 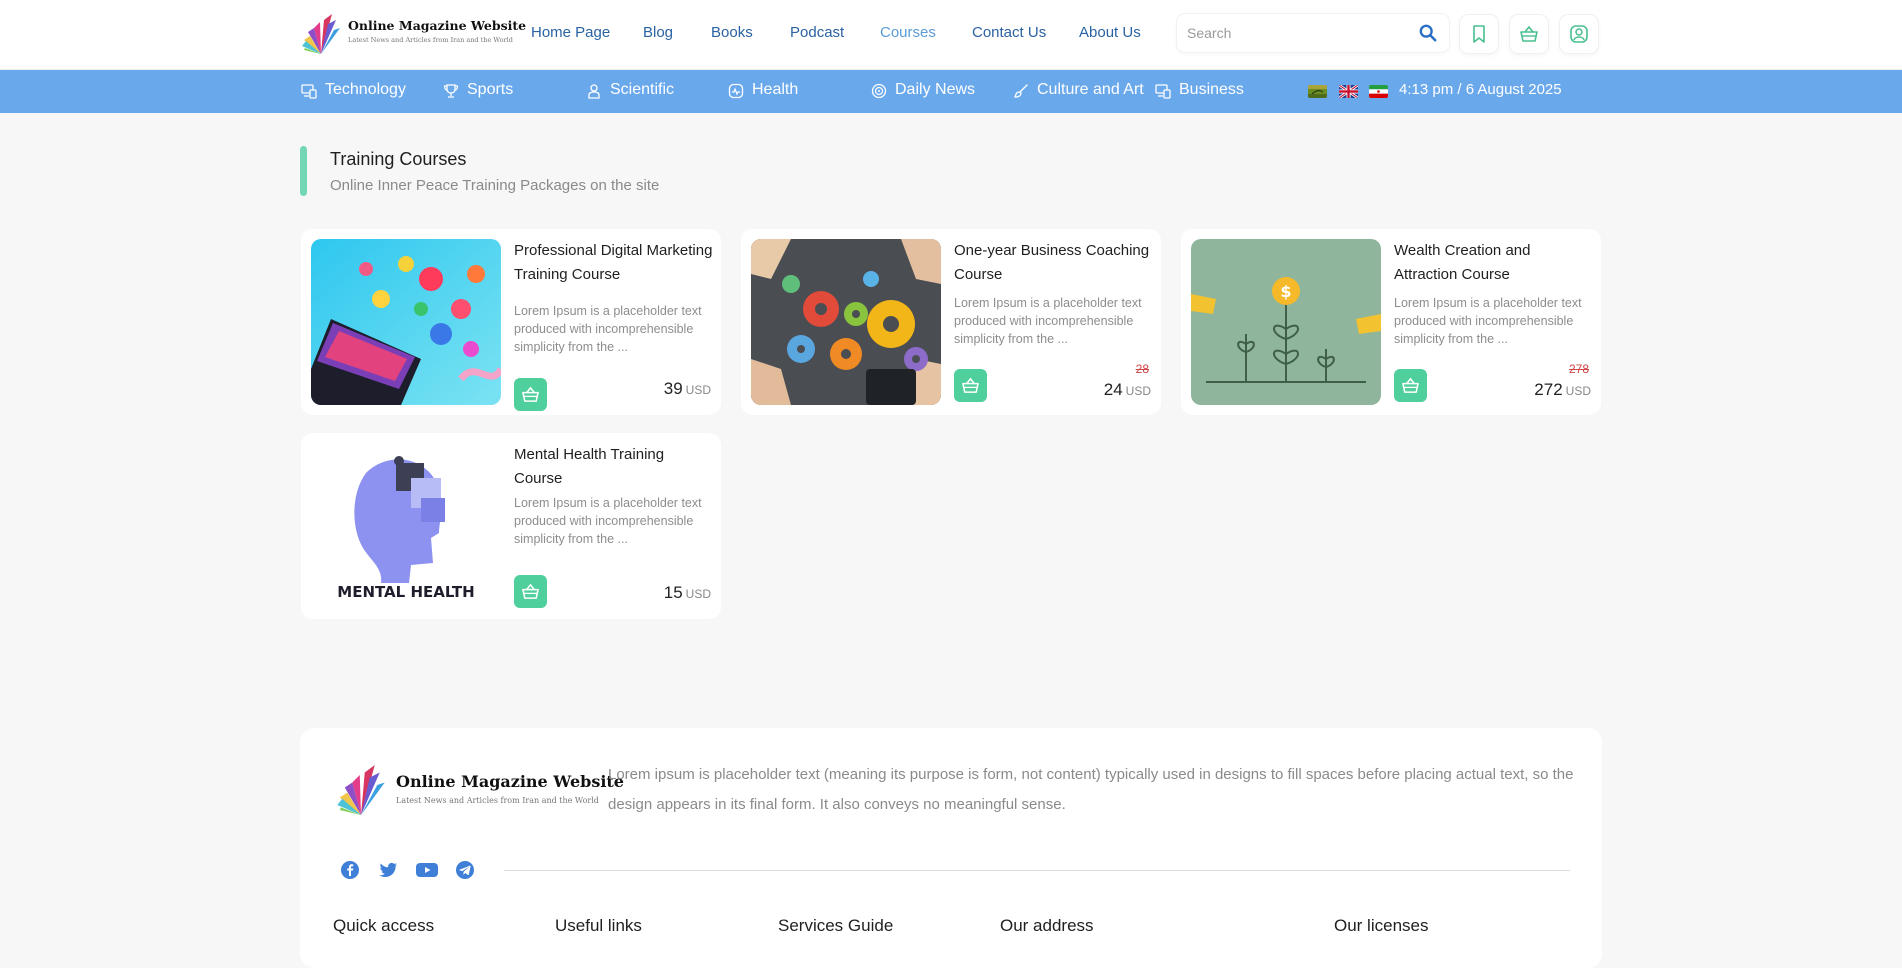 What do you see at coordinates (406, 526) in the screenshot?
I see `course-image-mental-health: MENTAL HEALTH` at bounding box center [406, 526].